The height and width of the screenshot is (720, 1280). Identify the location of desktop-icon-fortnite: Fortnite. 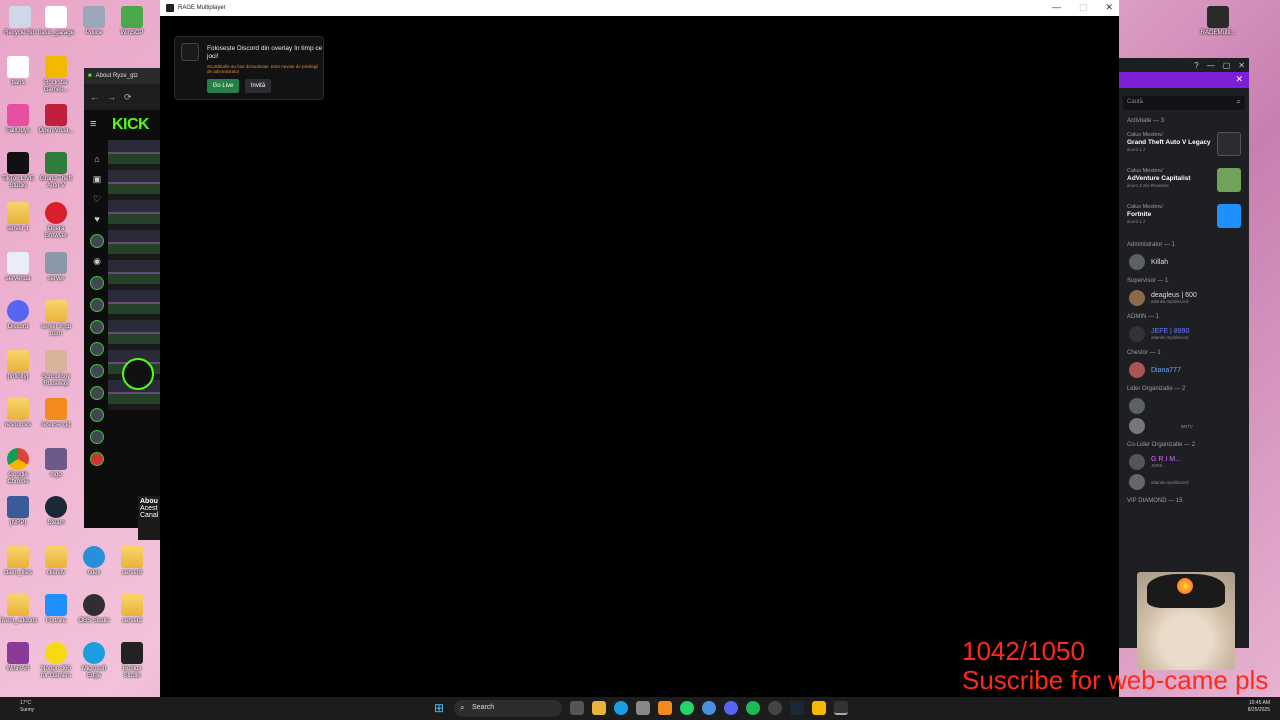
(56, 609).